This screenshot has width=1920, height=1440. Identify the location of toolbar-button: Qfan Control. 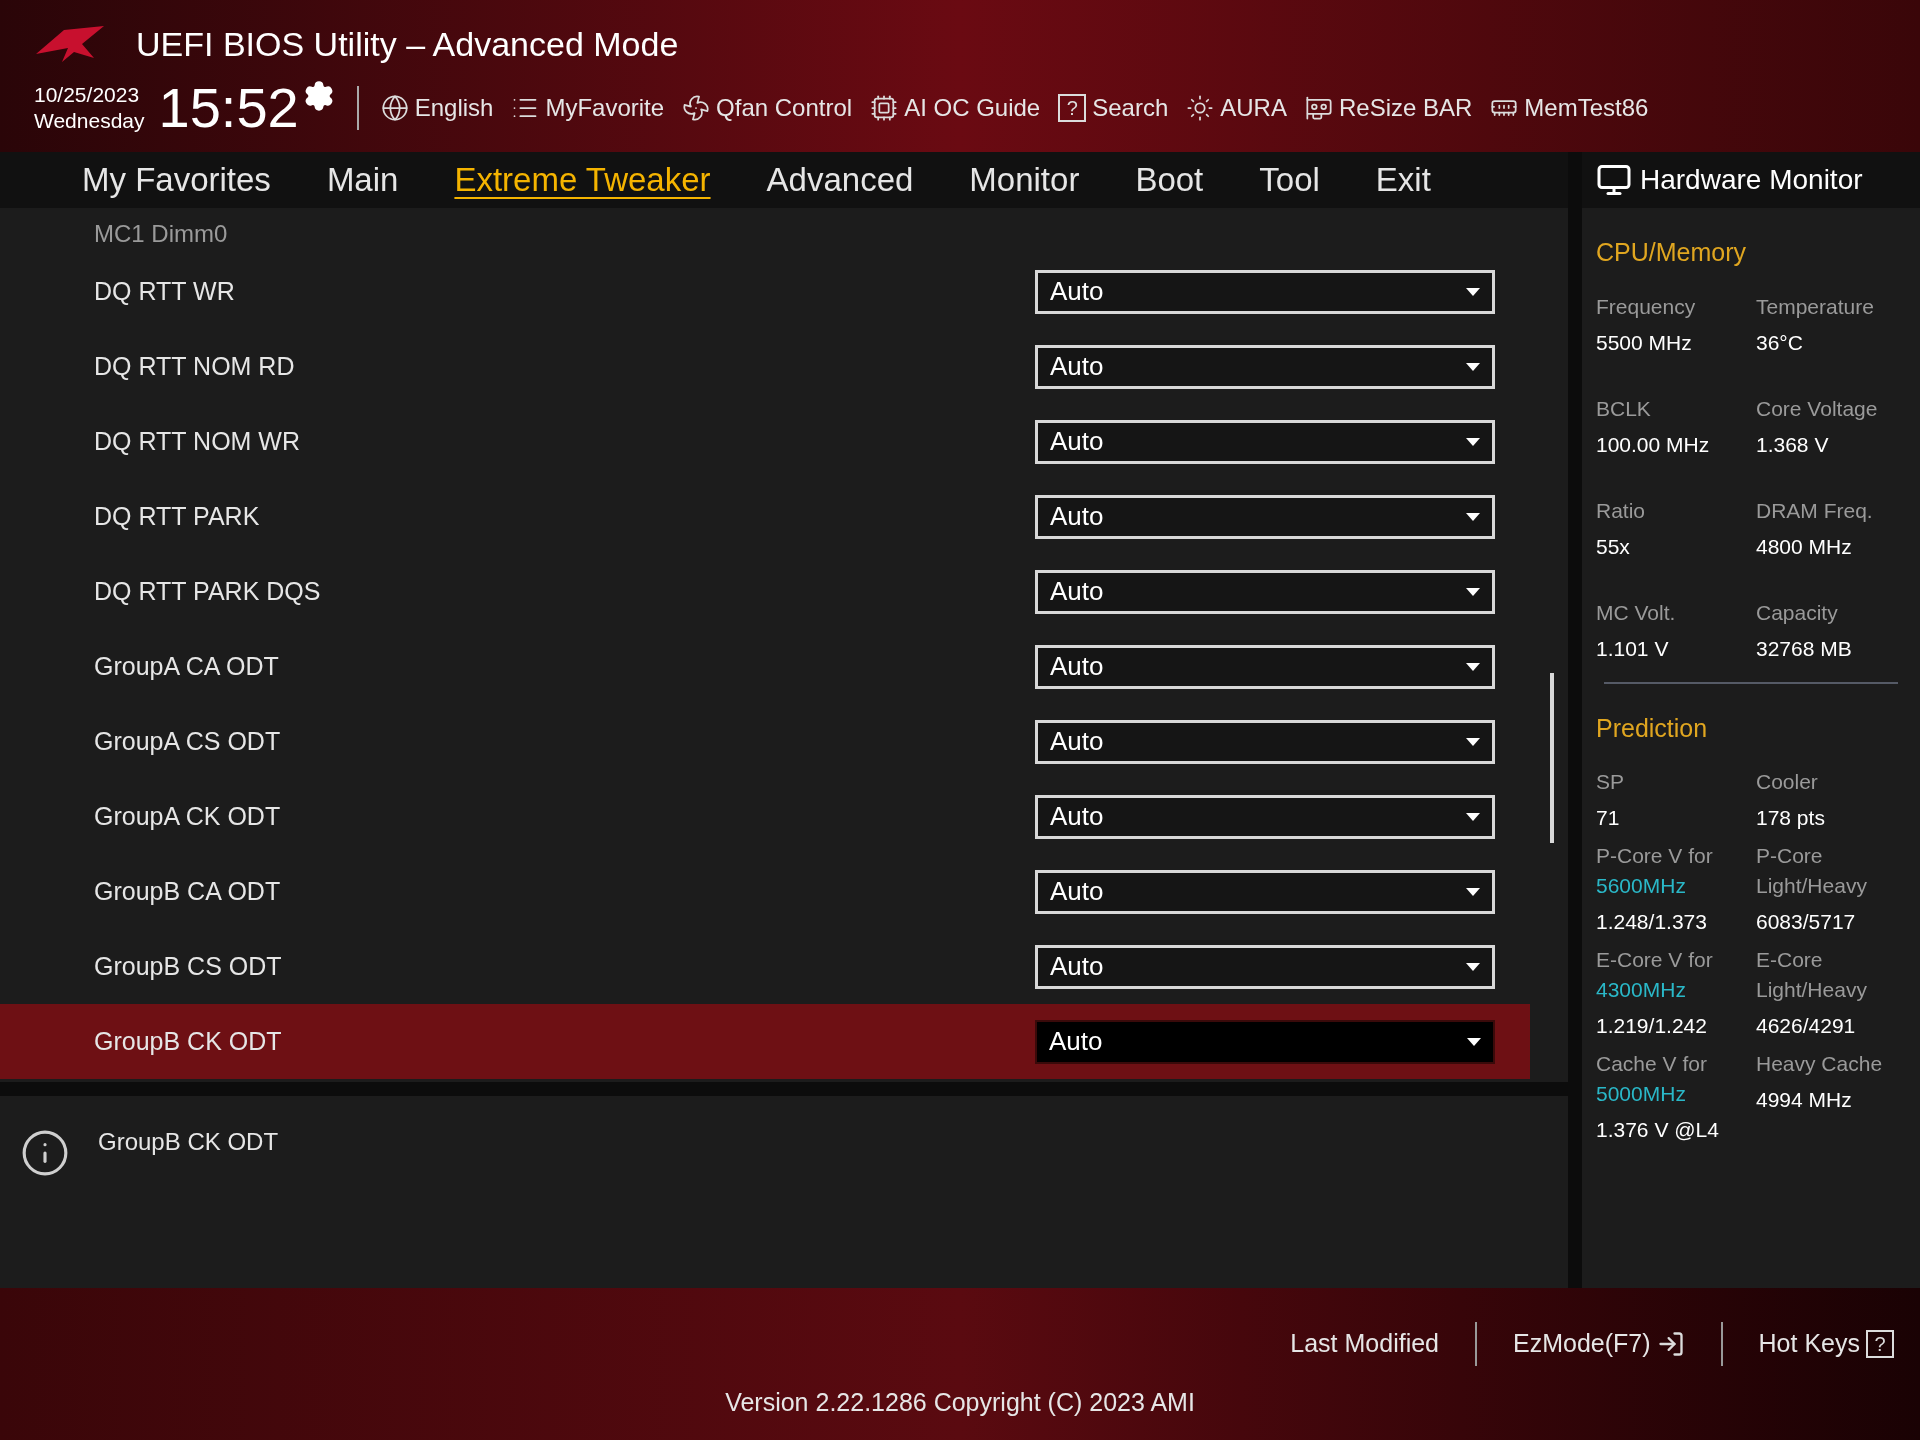
(767, 108).